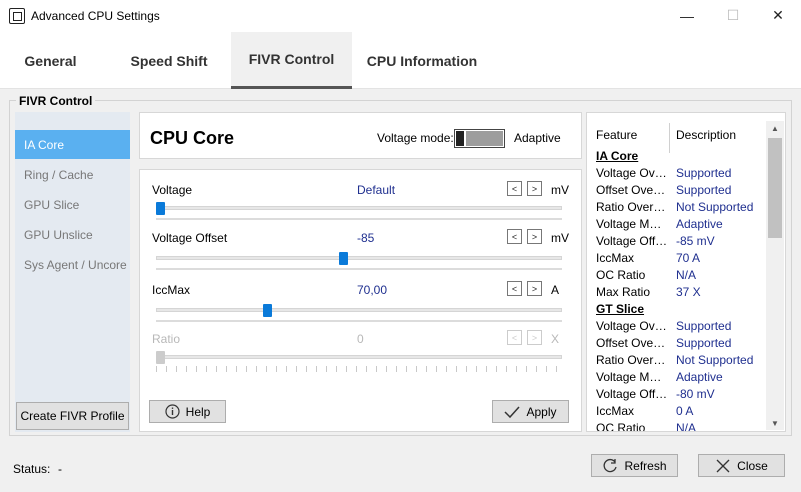 This screenshot has height=492, width=801. I want to click on feature-scrollbar: ▲ ▼, so click(775, 275).